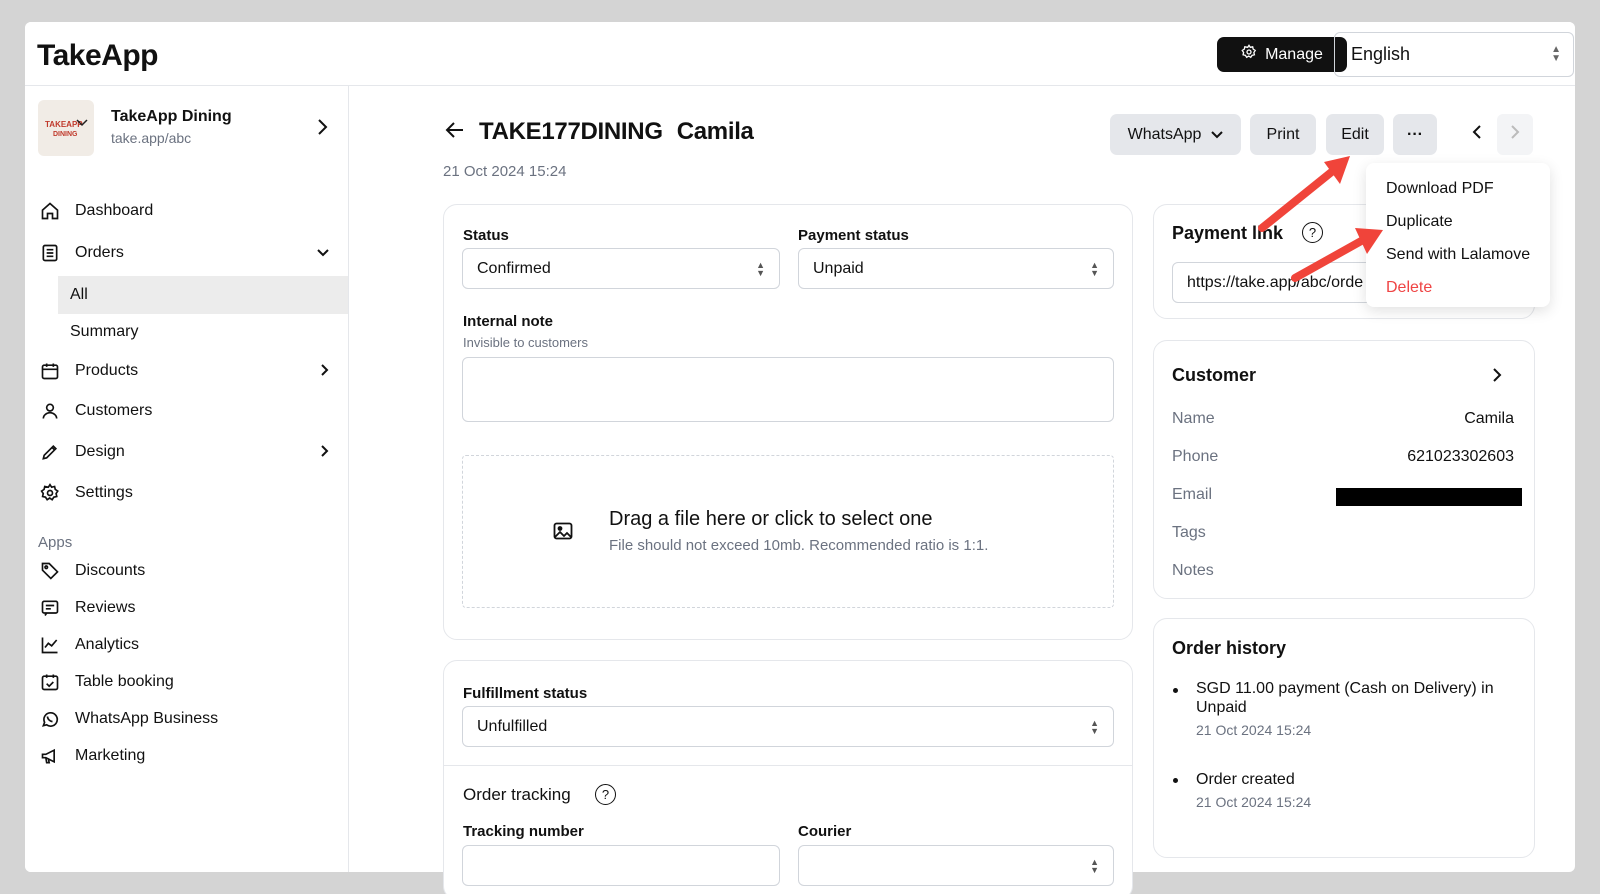 Image resolution: width=1600 pixels, height=894 pixels. What do you see at coordinates (523, 831) in the screenshot?
I see `tracking-number-label: Tracking number` at bounding box center [523, 831].